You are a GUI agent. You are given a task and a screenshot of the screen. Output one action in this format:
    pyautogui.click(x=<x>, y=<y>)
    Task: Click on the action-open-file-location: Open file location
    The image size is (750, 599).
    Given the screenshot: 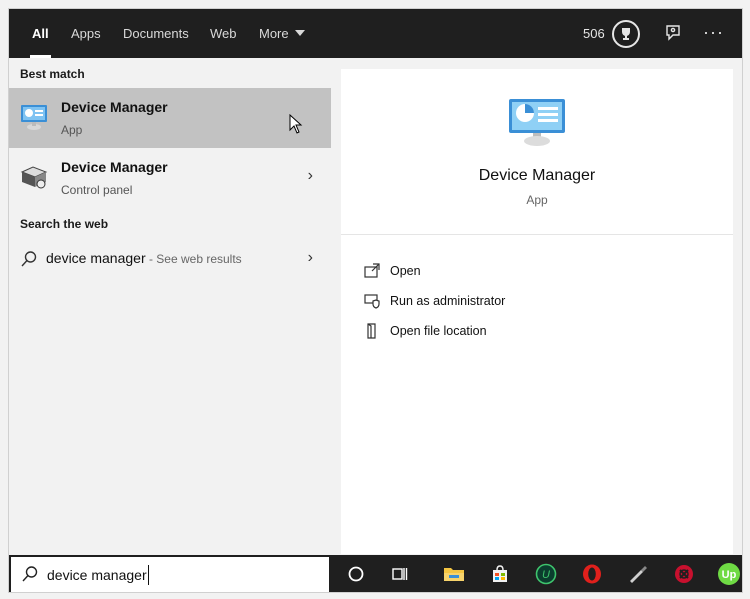 What is the action you would take?
    pyautogui.click(x=533, y=332)
    